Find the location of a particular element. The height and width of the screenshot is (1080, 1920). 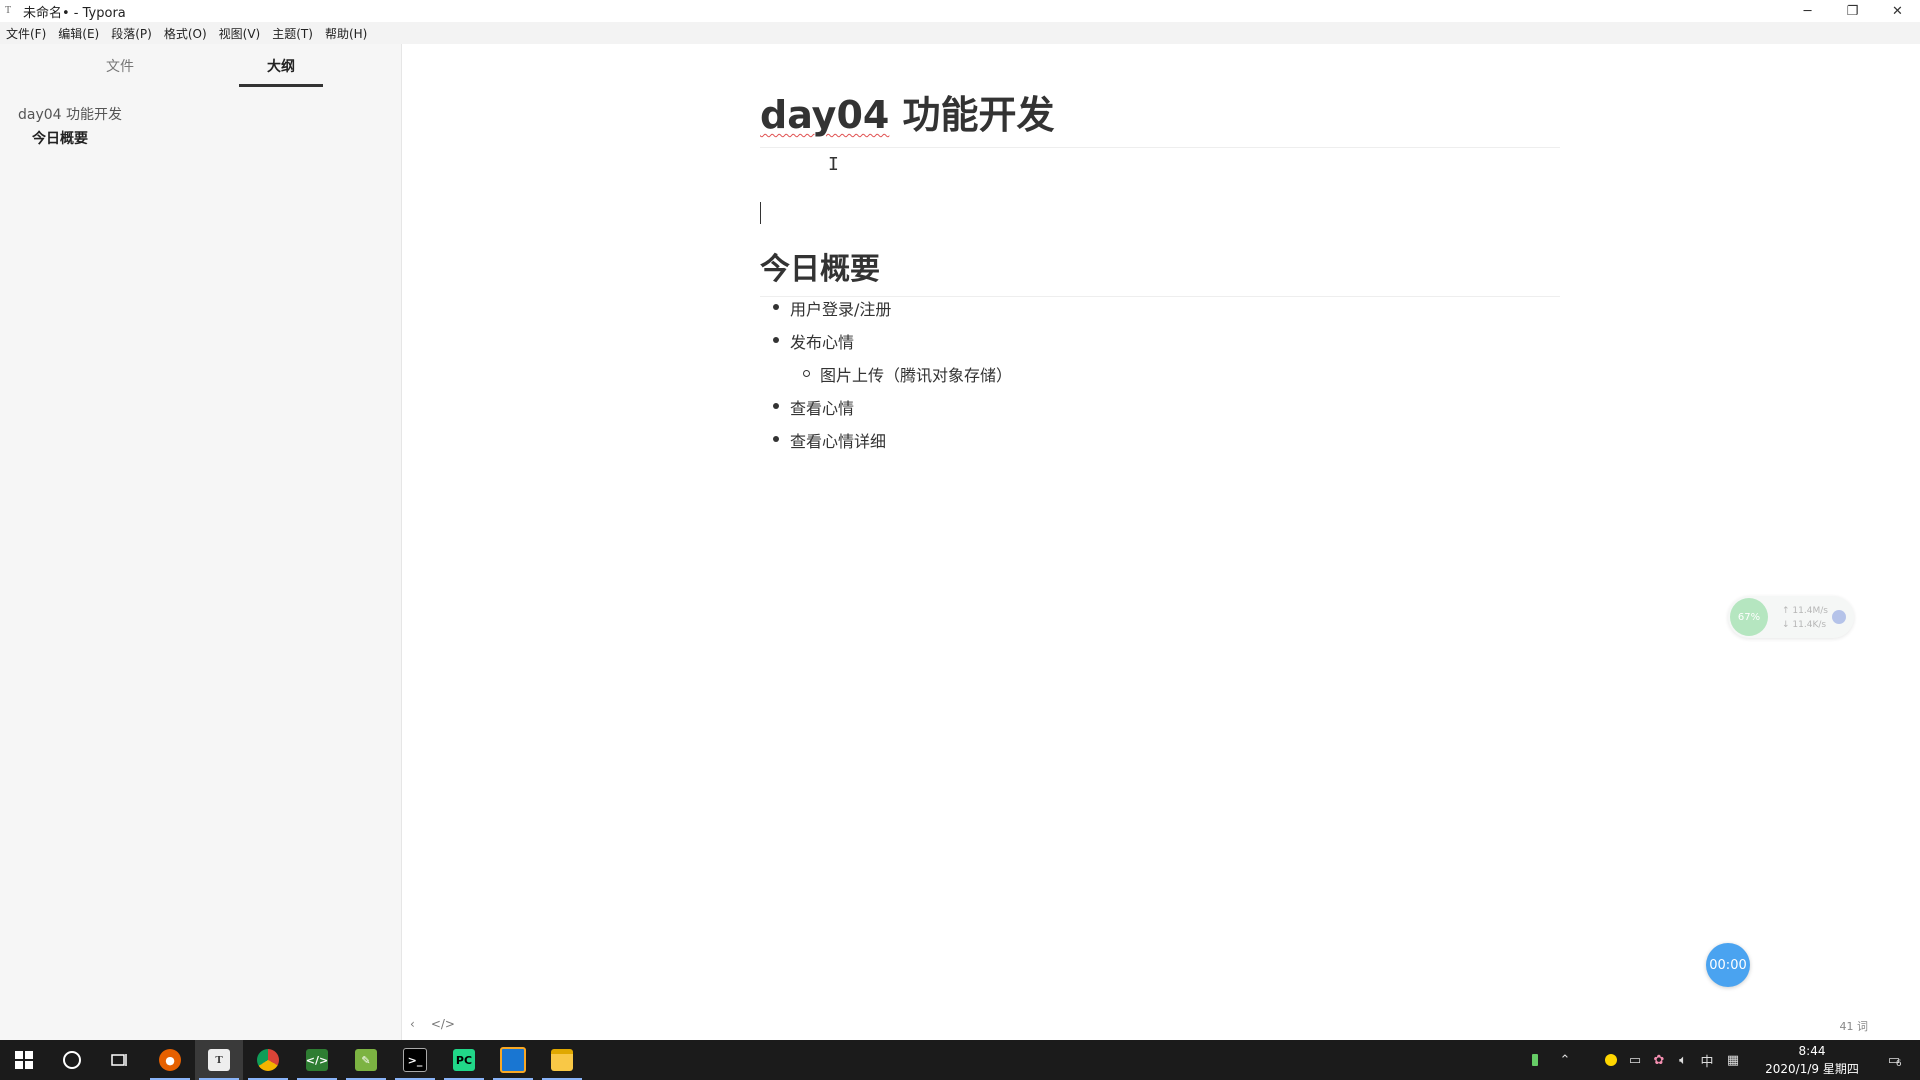

list-item-nested: 图片上传（腾讯对象存储） is located at coordinates (907, 374).